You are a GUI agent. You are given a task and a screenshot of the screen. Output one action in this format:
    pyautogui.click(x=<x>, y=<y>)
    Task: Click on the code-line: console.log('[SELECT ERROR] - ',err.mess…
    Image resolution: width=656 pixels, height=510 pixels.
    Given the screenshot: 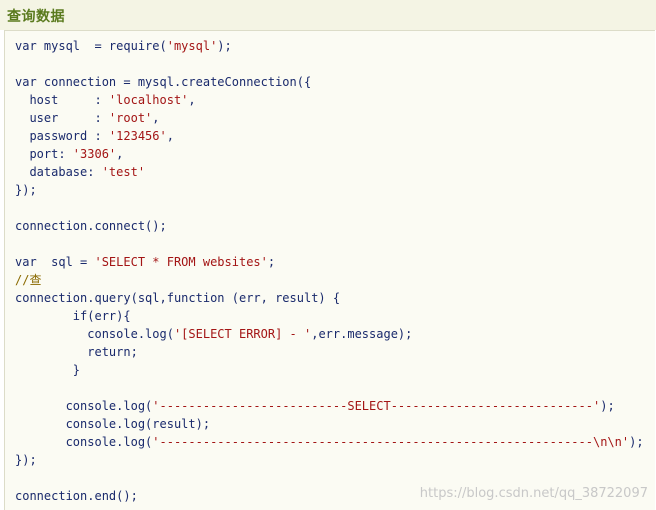 What is the action you would take?
    pyautogui.click(x=213, y=334)
    